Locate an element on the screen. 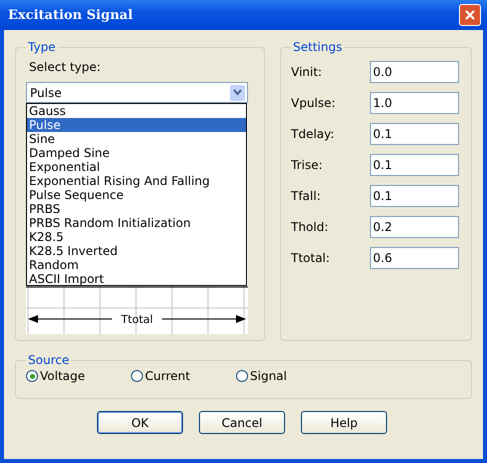 The image size is (487, 463). select-label: Select type: is located at coordinates (65, 67).